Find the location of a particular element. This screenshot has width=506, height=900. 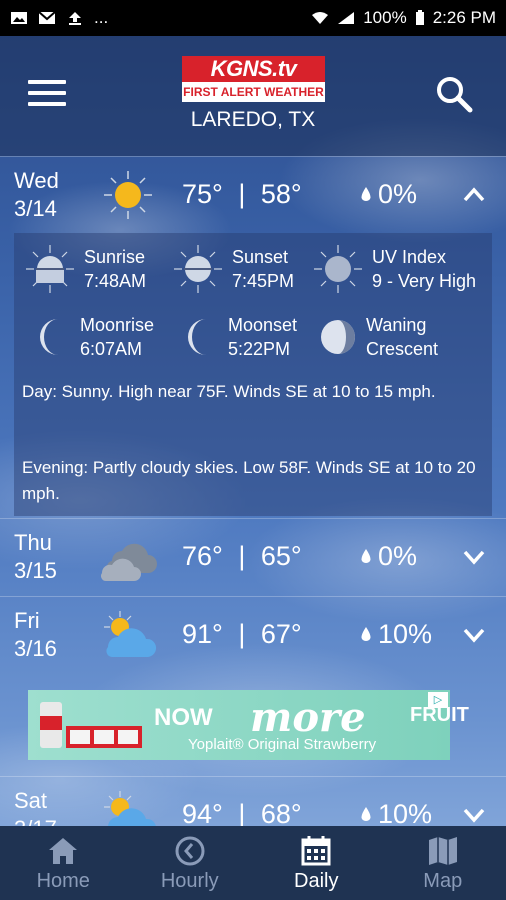

sunset-icon is located at coordinates (198, 269).